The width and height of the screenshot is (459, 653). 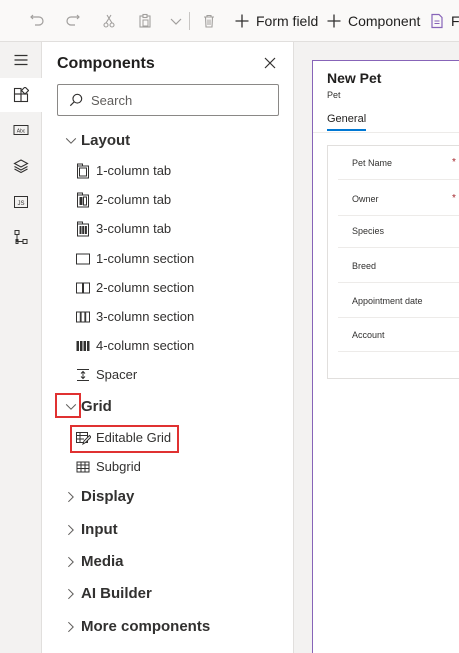 What do you see at coordinates (168, 497) in the screenshot?
I see `category-display: Display` at bounding box center [168, 497].